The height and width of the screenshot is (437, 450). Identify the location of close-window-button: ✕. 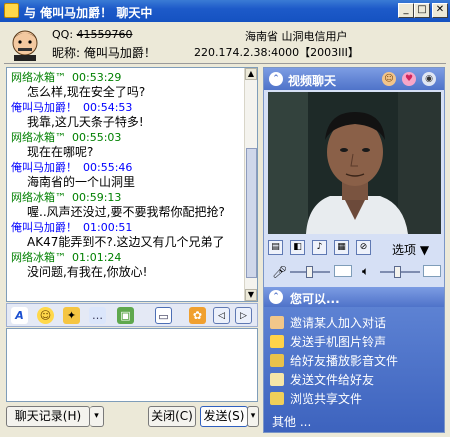
(440, 10).